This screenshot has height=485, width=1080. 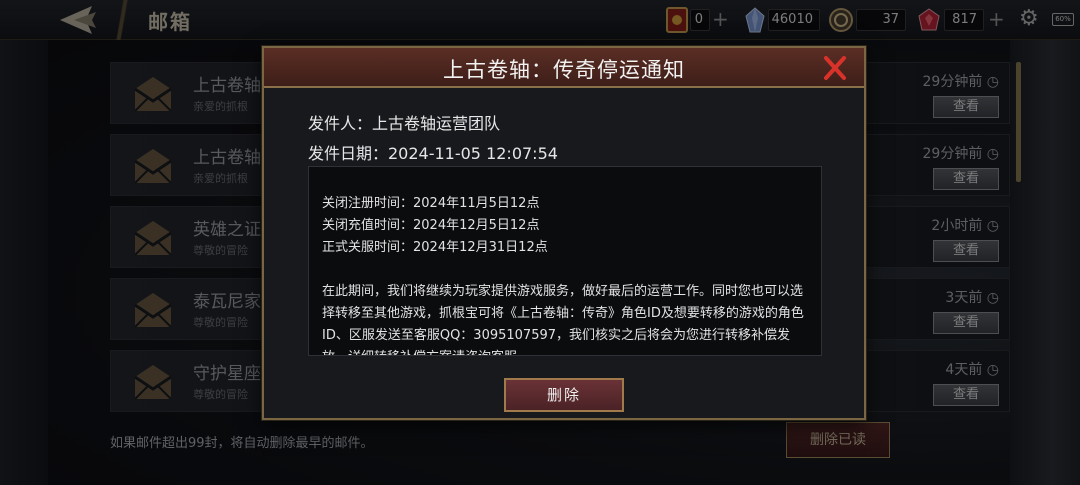 I want to click on close-button, so click(x=835, y=68).